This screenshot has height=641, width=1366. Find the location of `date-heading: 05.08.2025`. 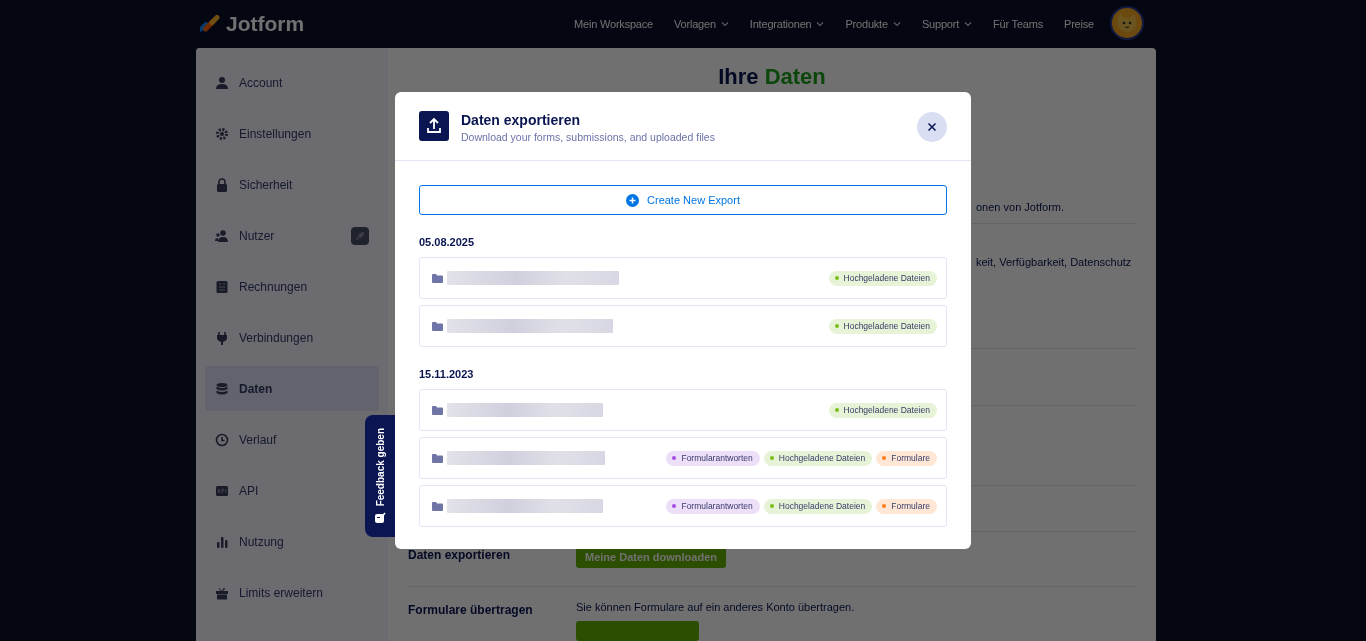

date-heading: 05.08.2025 is located at coordinates (447, 242).